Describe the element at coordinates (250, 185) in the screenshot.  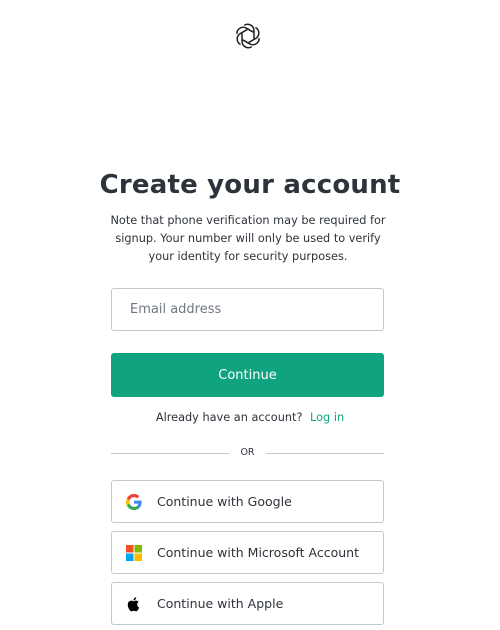
I see `page-title: Create your account` at that location.